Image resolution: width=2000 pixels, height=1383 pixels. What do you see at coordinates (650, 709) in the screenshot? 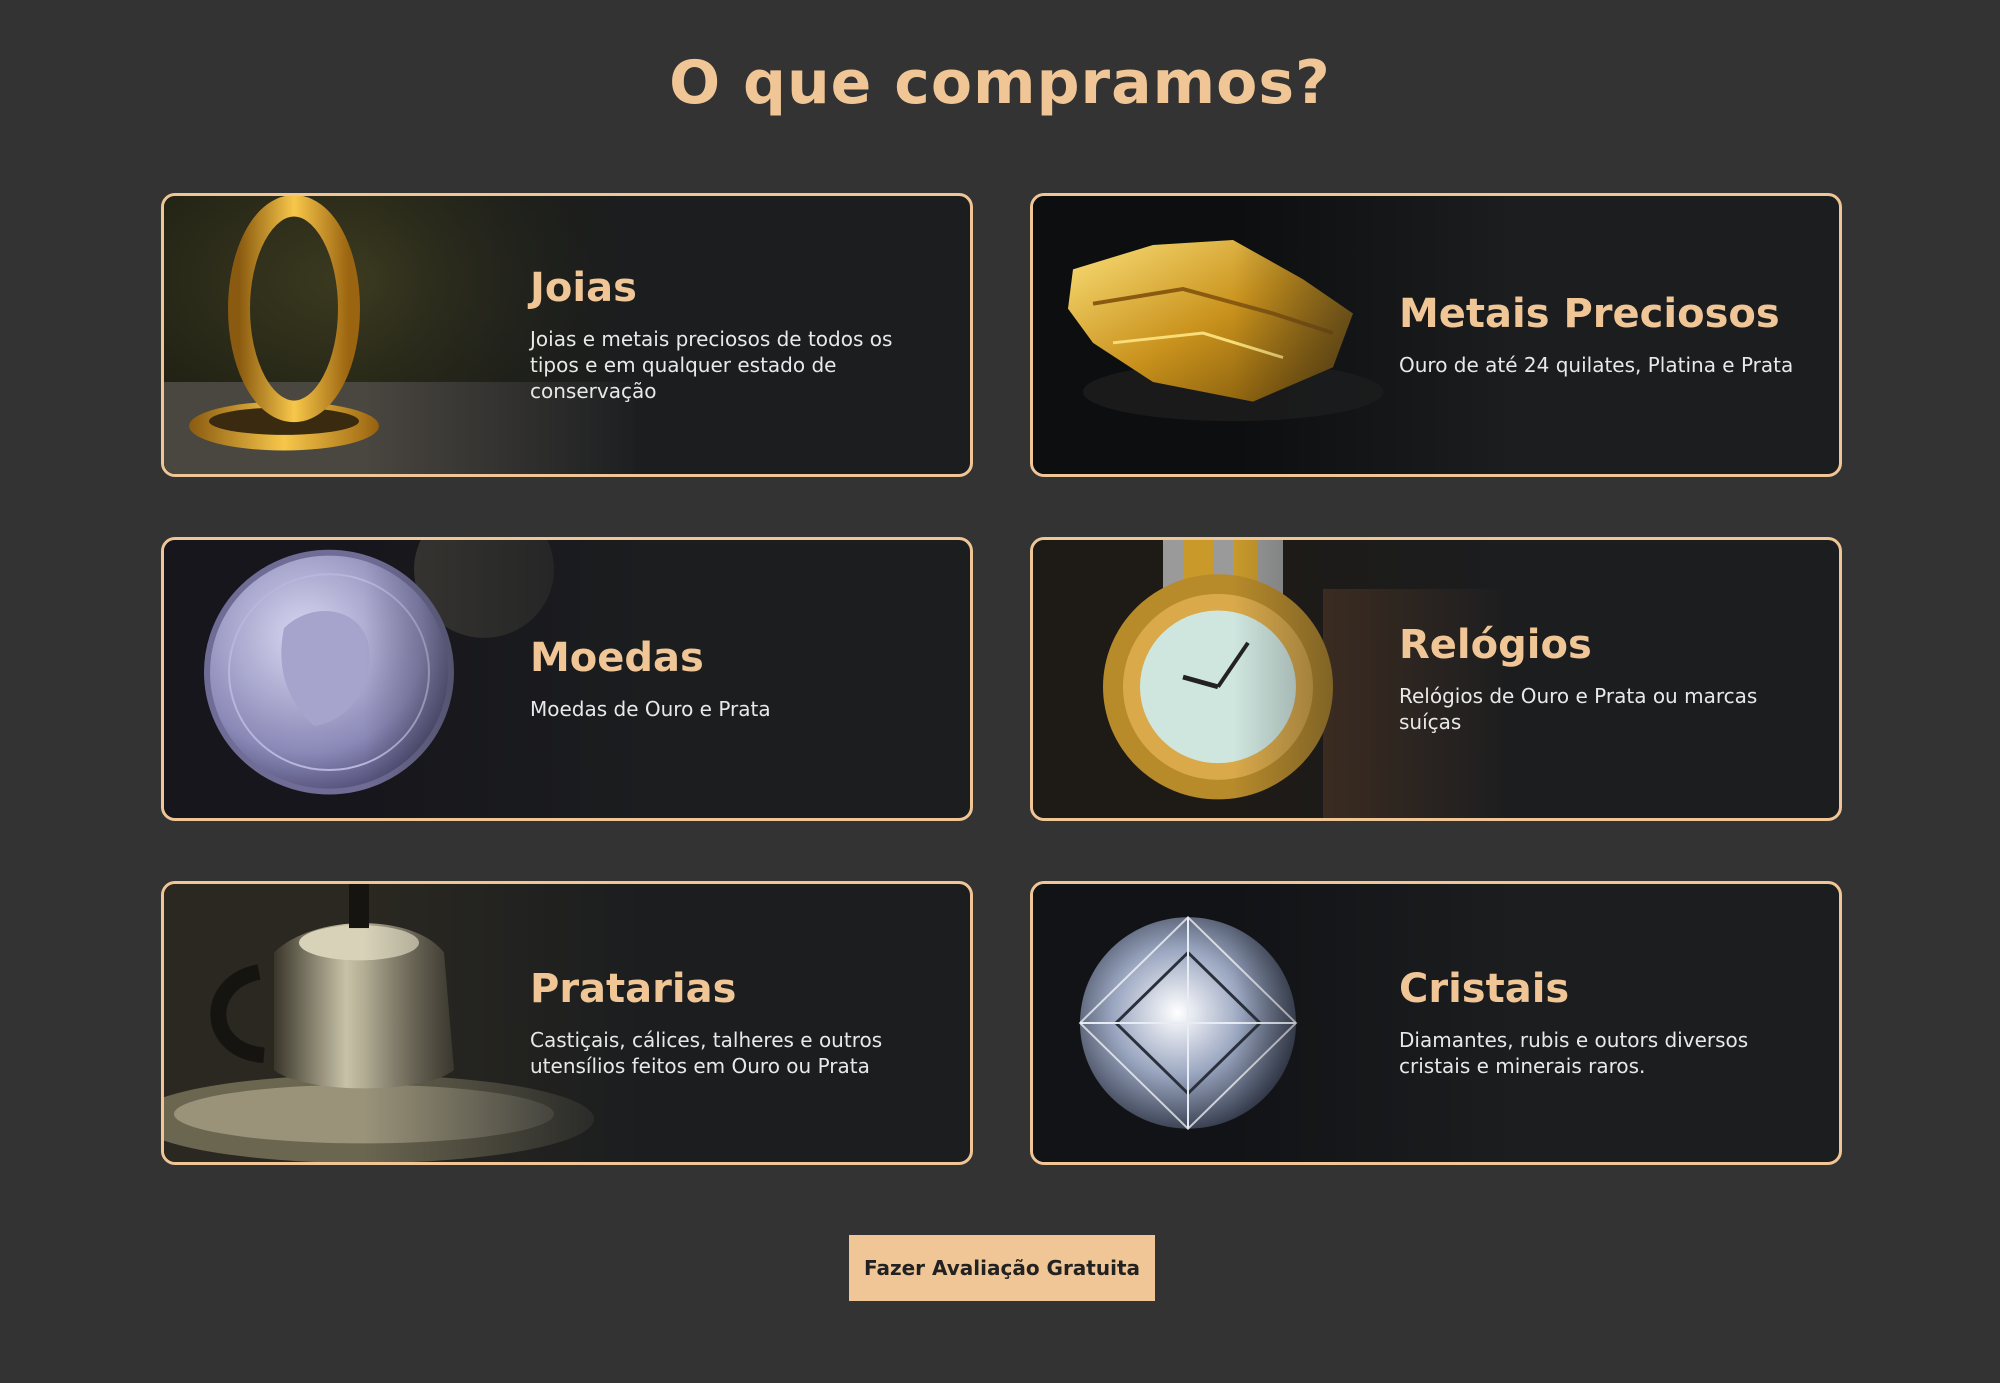
I see `card-description: Moedas de Ouro e Prata` at bounding box center [650, 709].